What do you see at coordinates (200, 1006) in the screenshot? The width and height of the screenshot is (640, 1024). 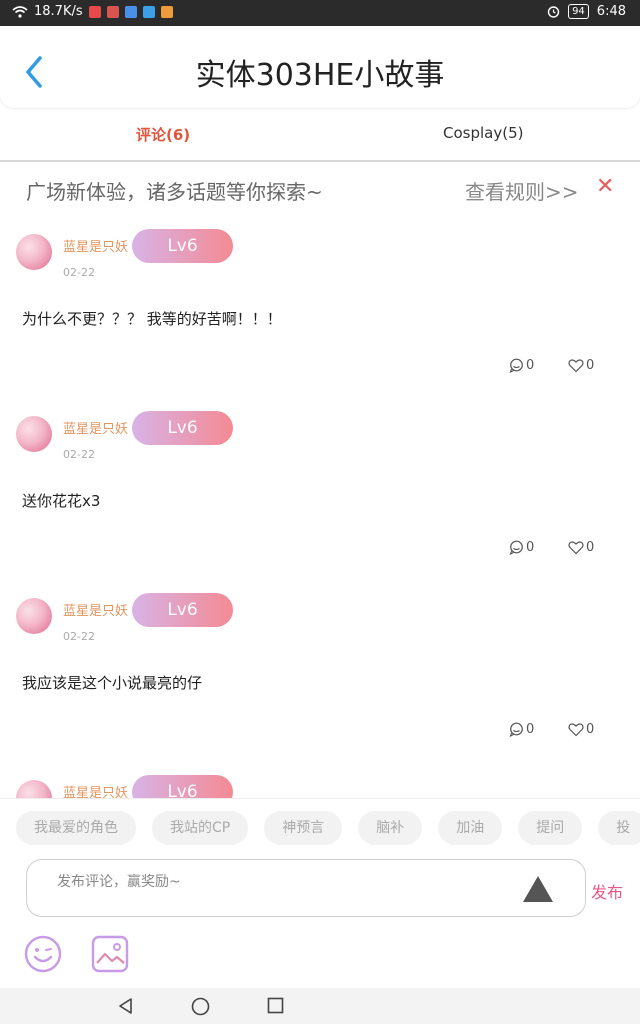 I see `nav-home-icon` at bounding box center [200, 1006].